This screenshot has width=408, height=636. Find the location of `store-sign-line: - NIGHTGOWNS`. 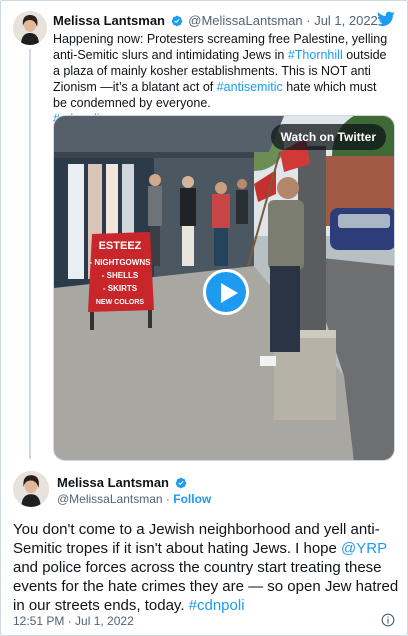

store-sign-line: - NIGHTGOWNS is located at coordinates (121, 262).